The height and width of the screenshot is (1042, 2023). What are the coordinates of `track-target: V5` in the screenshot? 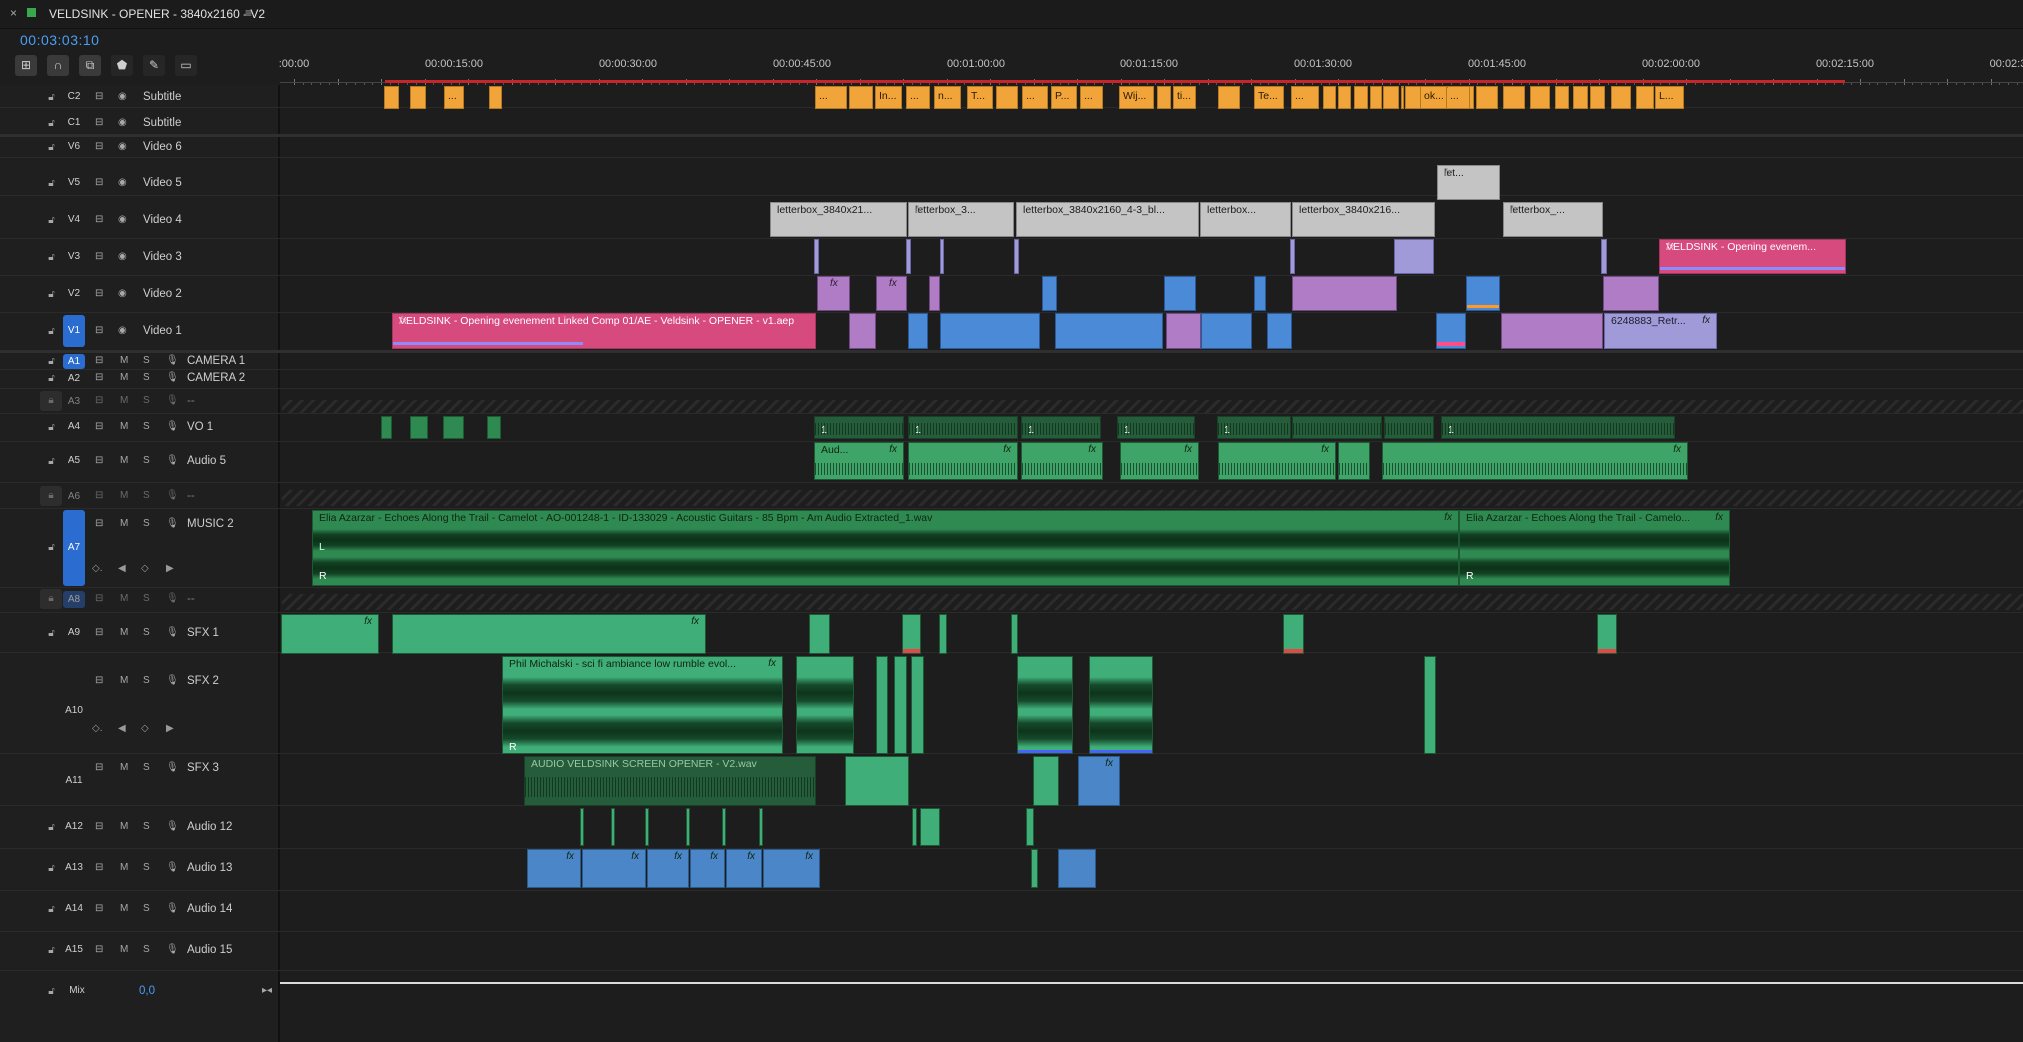 It's located at (74, 182).